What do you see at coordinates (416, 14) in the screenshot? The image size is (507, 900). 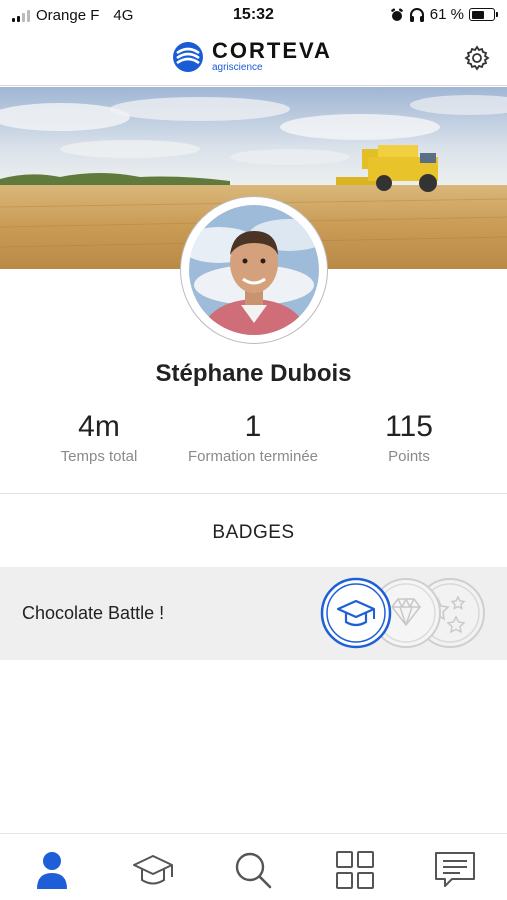 I see `headphones-icon` at bounding box center [416, 14].